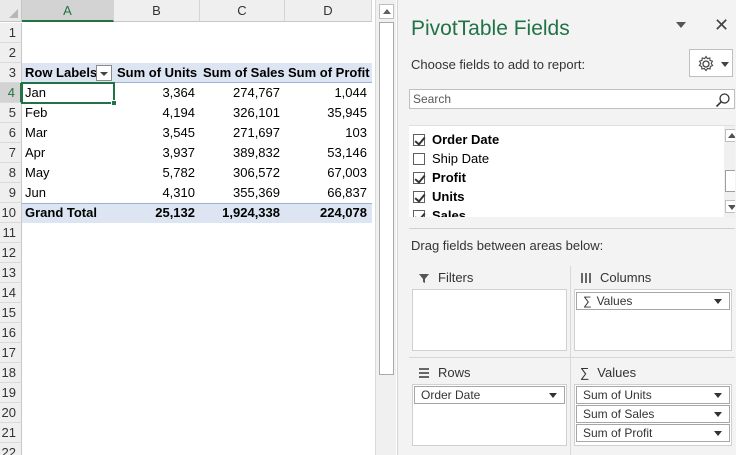 The height and width of the screenshot is (455, 736). I want to click on values-item-profit: Sum of Profit, so click(653, 433).